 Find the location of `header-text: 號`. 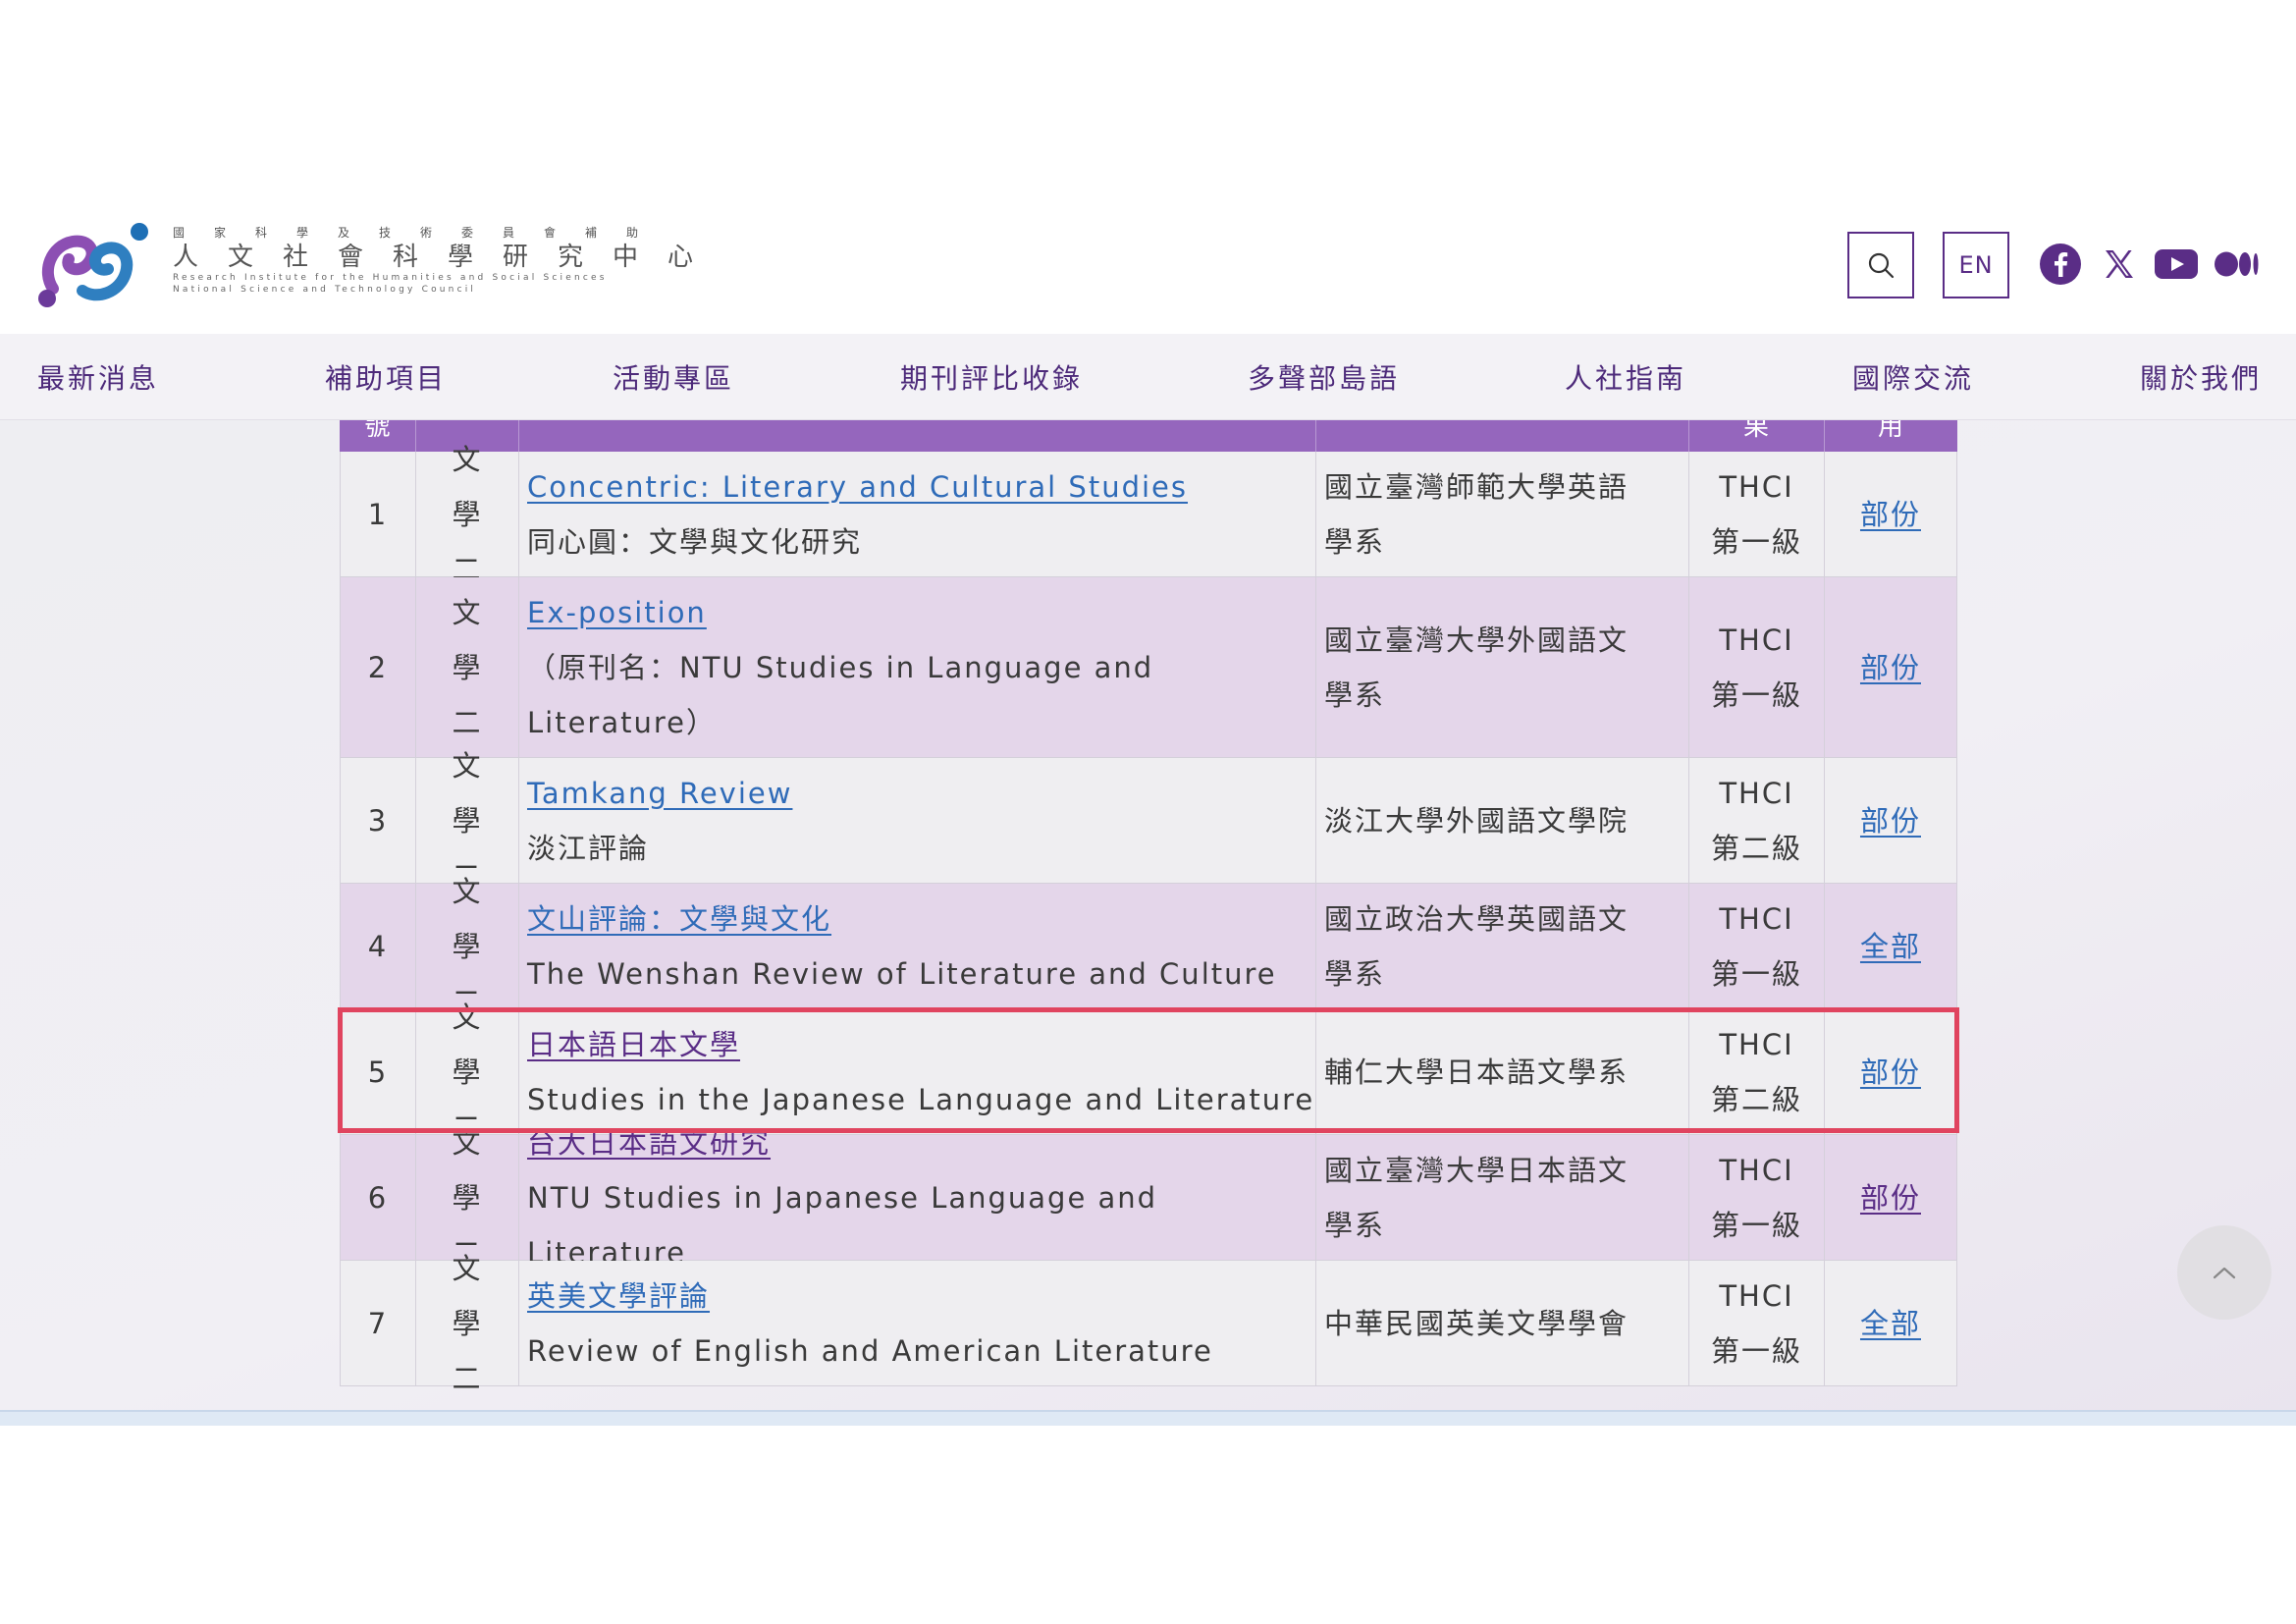

header-text: 號 is located at coordinates (377, 431).